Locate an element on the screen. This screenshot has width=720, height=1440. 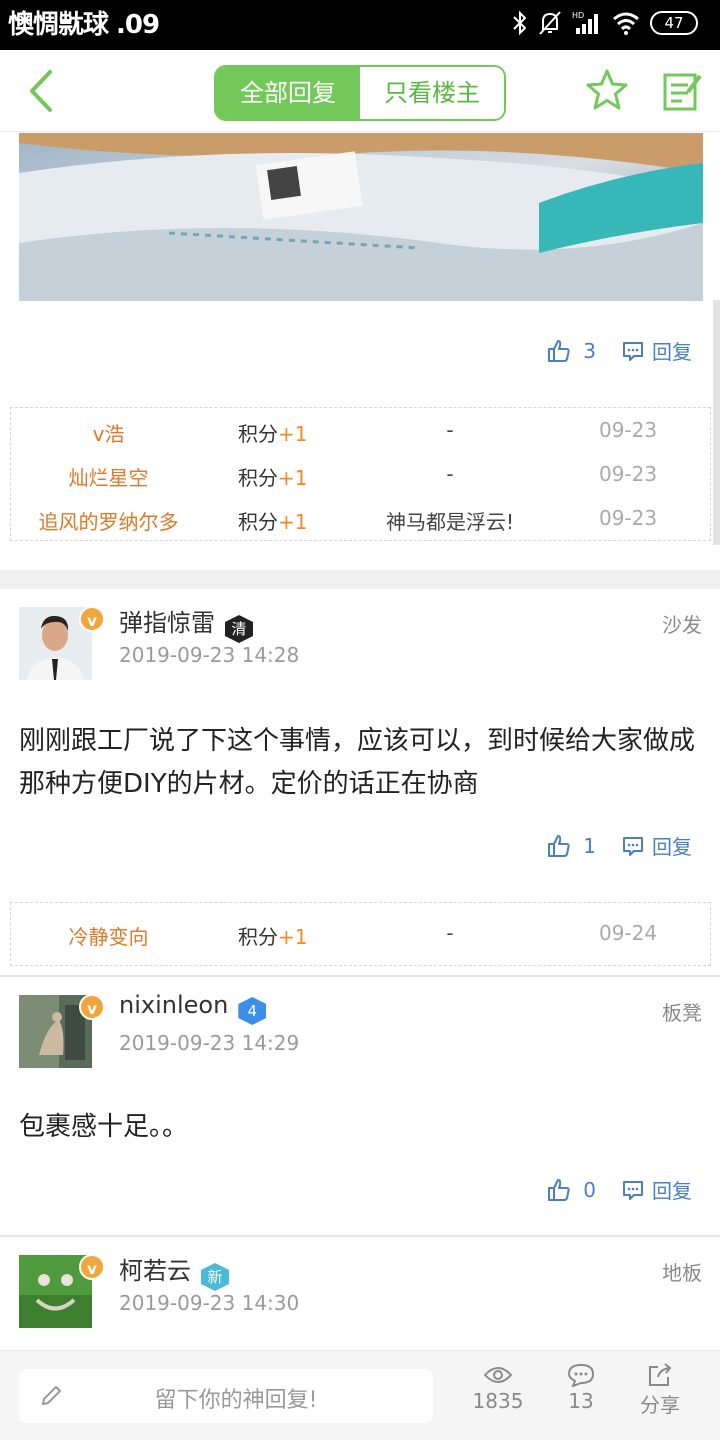
battery-indicator: 47 is located at coordinates (674, 23).